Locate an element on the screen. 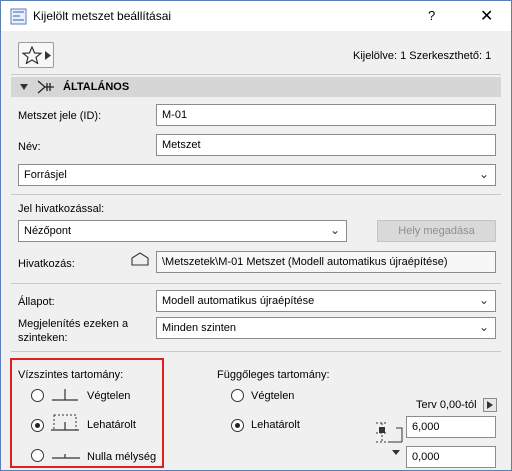 The image size is (512, 471). close-icon: ✕ is located at coordinates (486, 16).